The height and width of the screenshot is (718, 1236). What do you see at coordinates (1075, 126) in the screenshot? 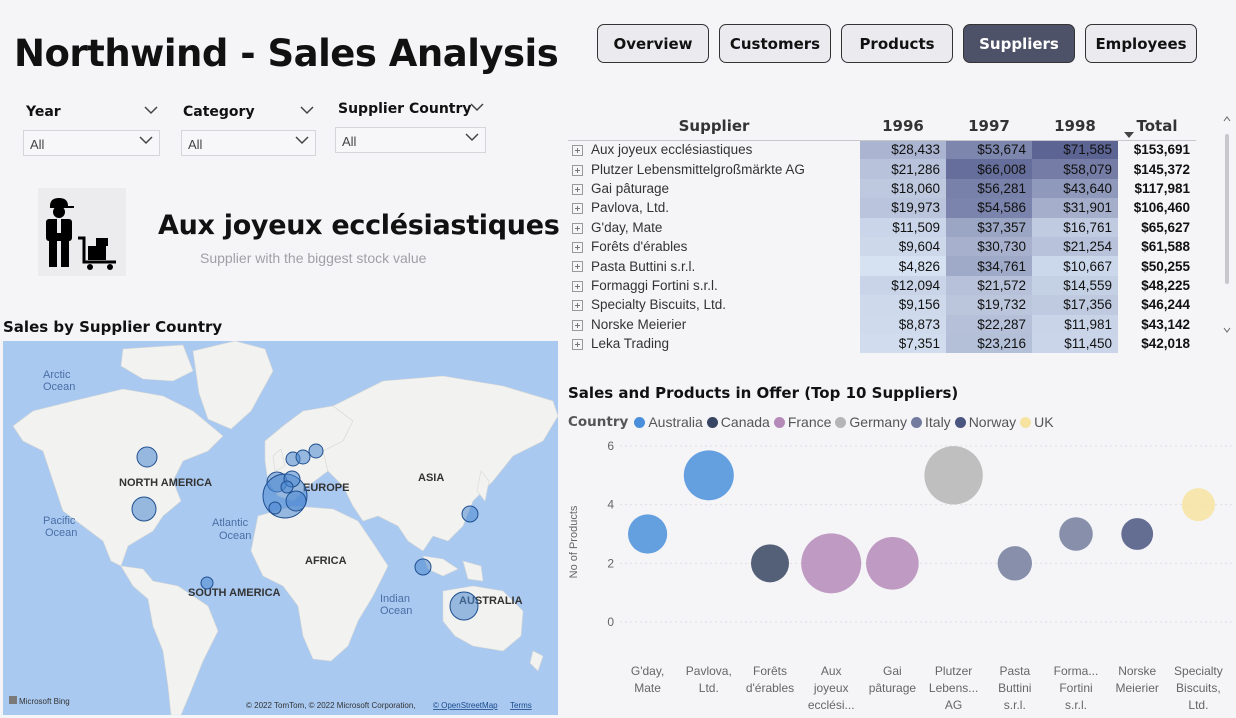
I see `col-header-1998: 1998` at bounding box center [1075, 126].